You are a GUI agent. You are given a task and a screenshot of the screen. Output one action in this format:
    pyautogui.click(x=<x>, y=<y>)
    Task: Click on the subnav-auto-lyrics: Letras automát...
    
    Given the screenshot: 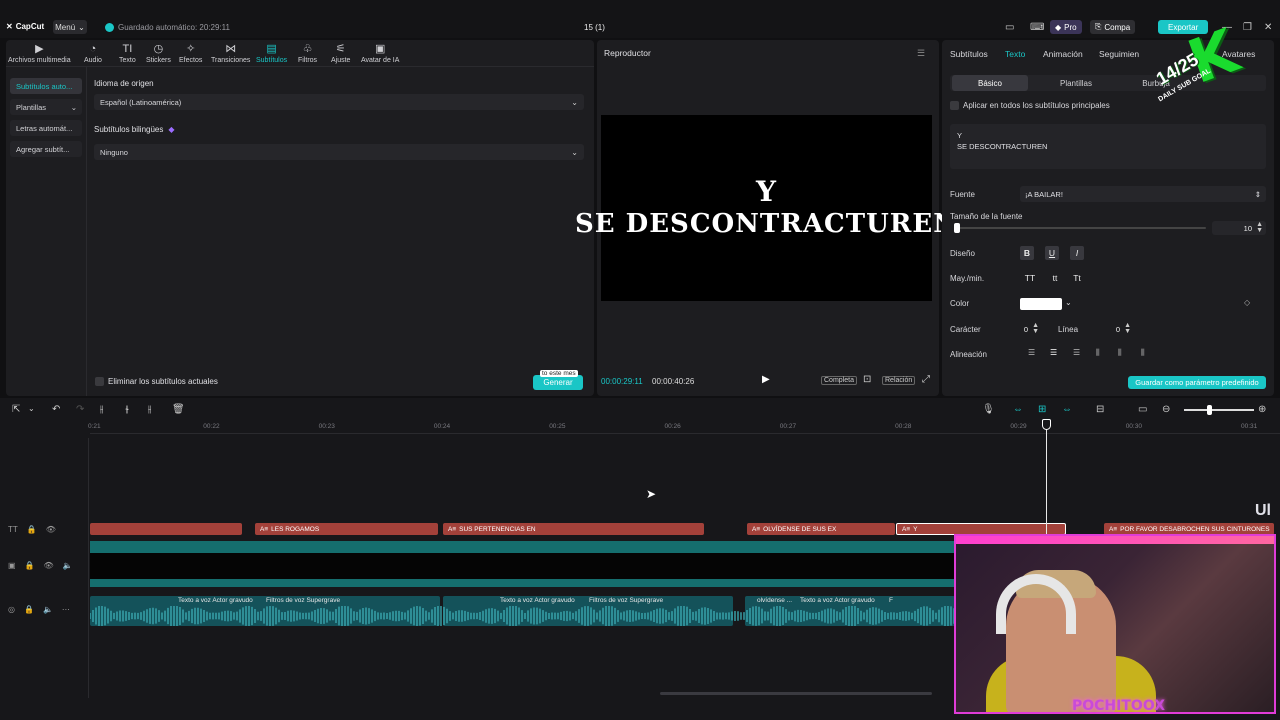 What is the action you would take?
    pyautogui.click(x=46, y=128)
    